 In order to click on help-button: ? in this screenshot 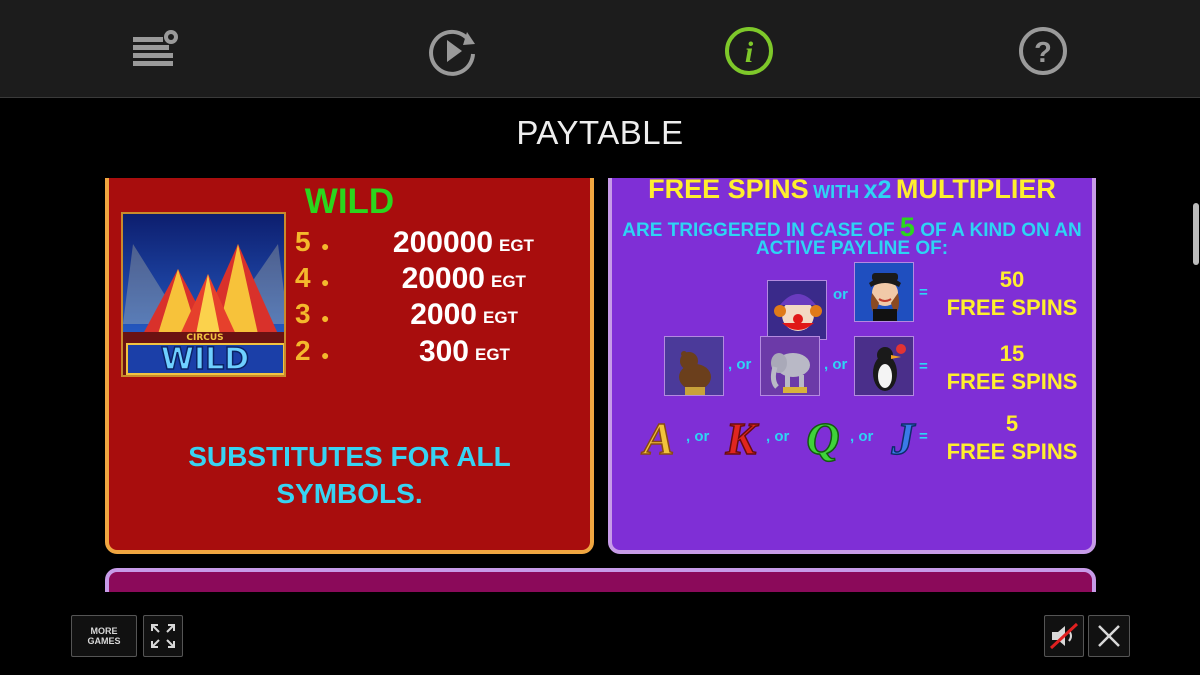, I will do `click(1043, 51)`.